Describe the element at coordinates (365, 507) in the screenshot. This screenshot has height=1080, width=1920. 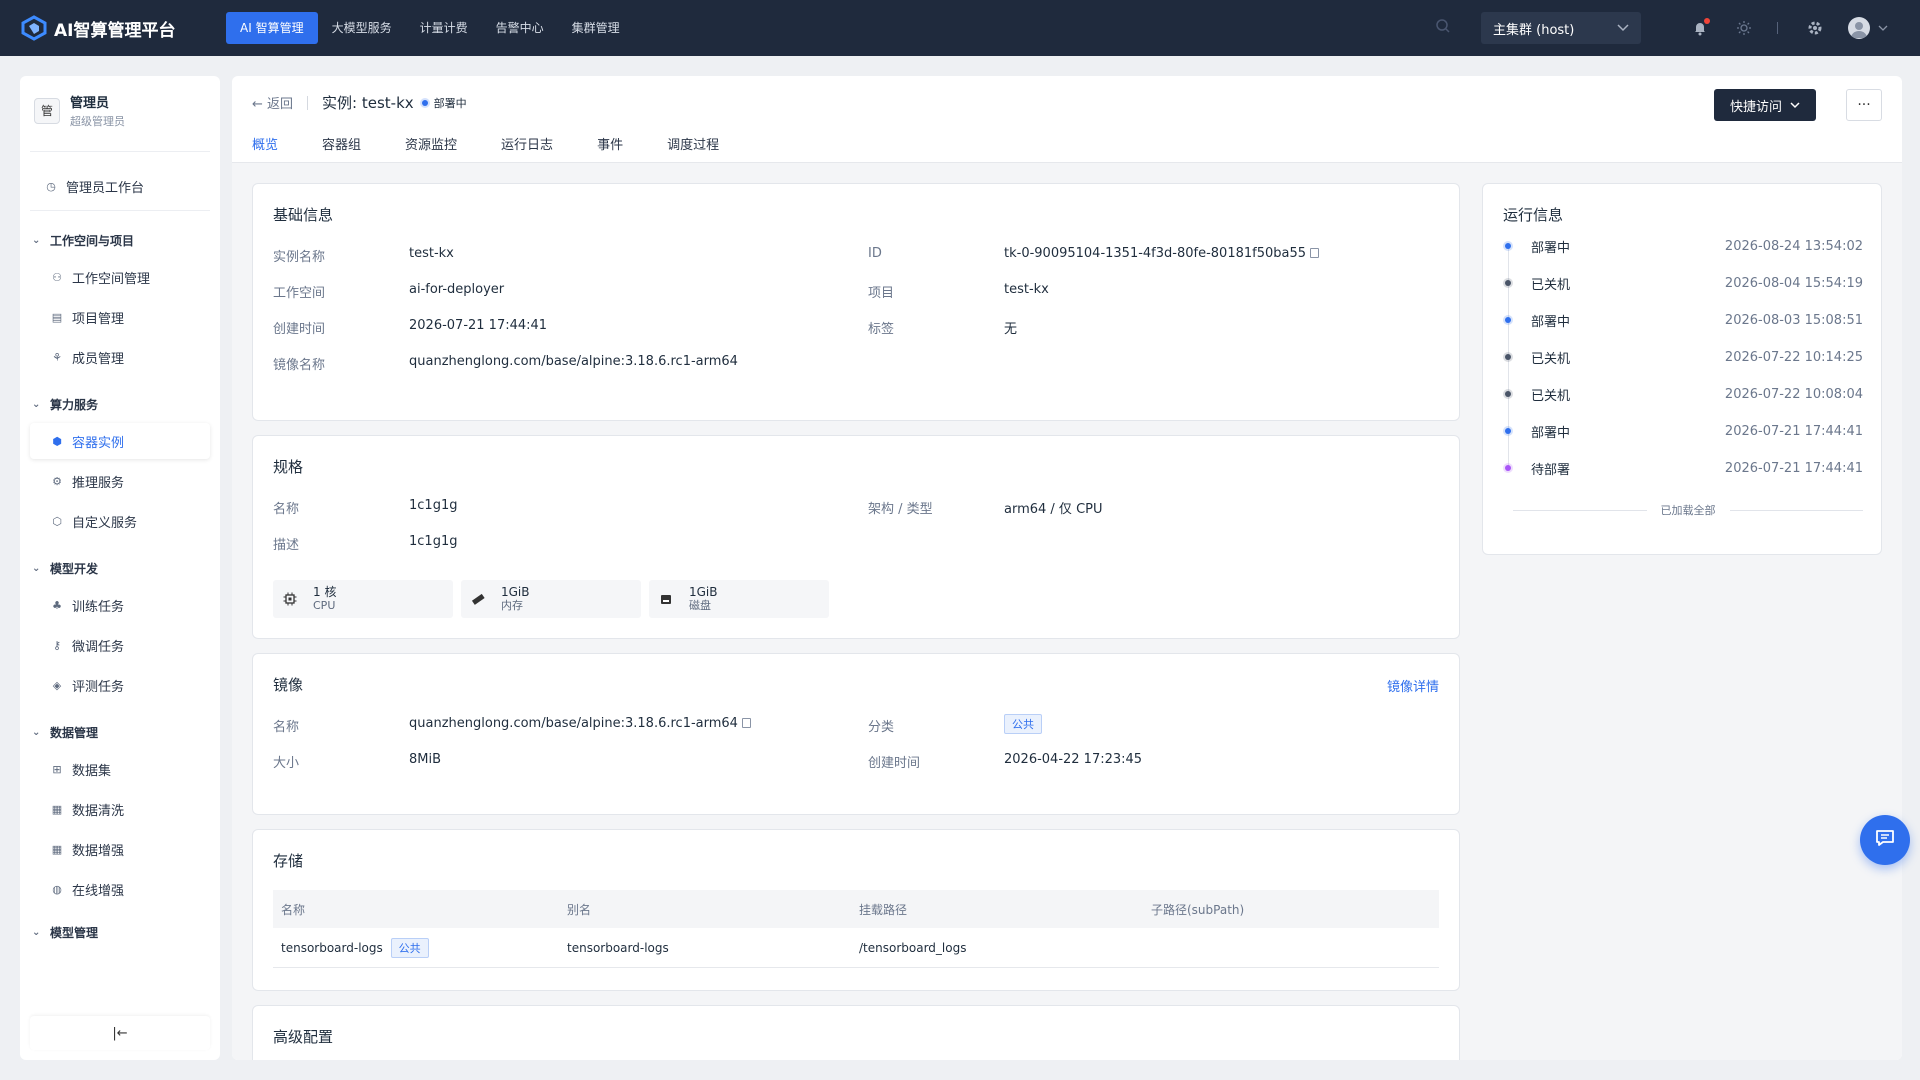
I see `kv-spec-name: 名称 1c1g1g` at that location.